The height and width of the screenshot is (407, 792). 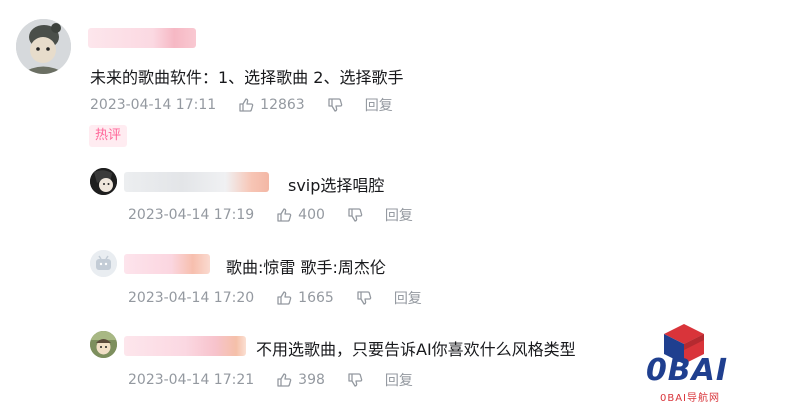 I want to click on like-count: 12863, so click(x=282, y=105).